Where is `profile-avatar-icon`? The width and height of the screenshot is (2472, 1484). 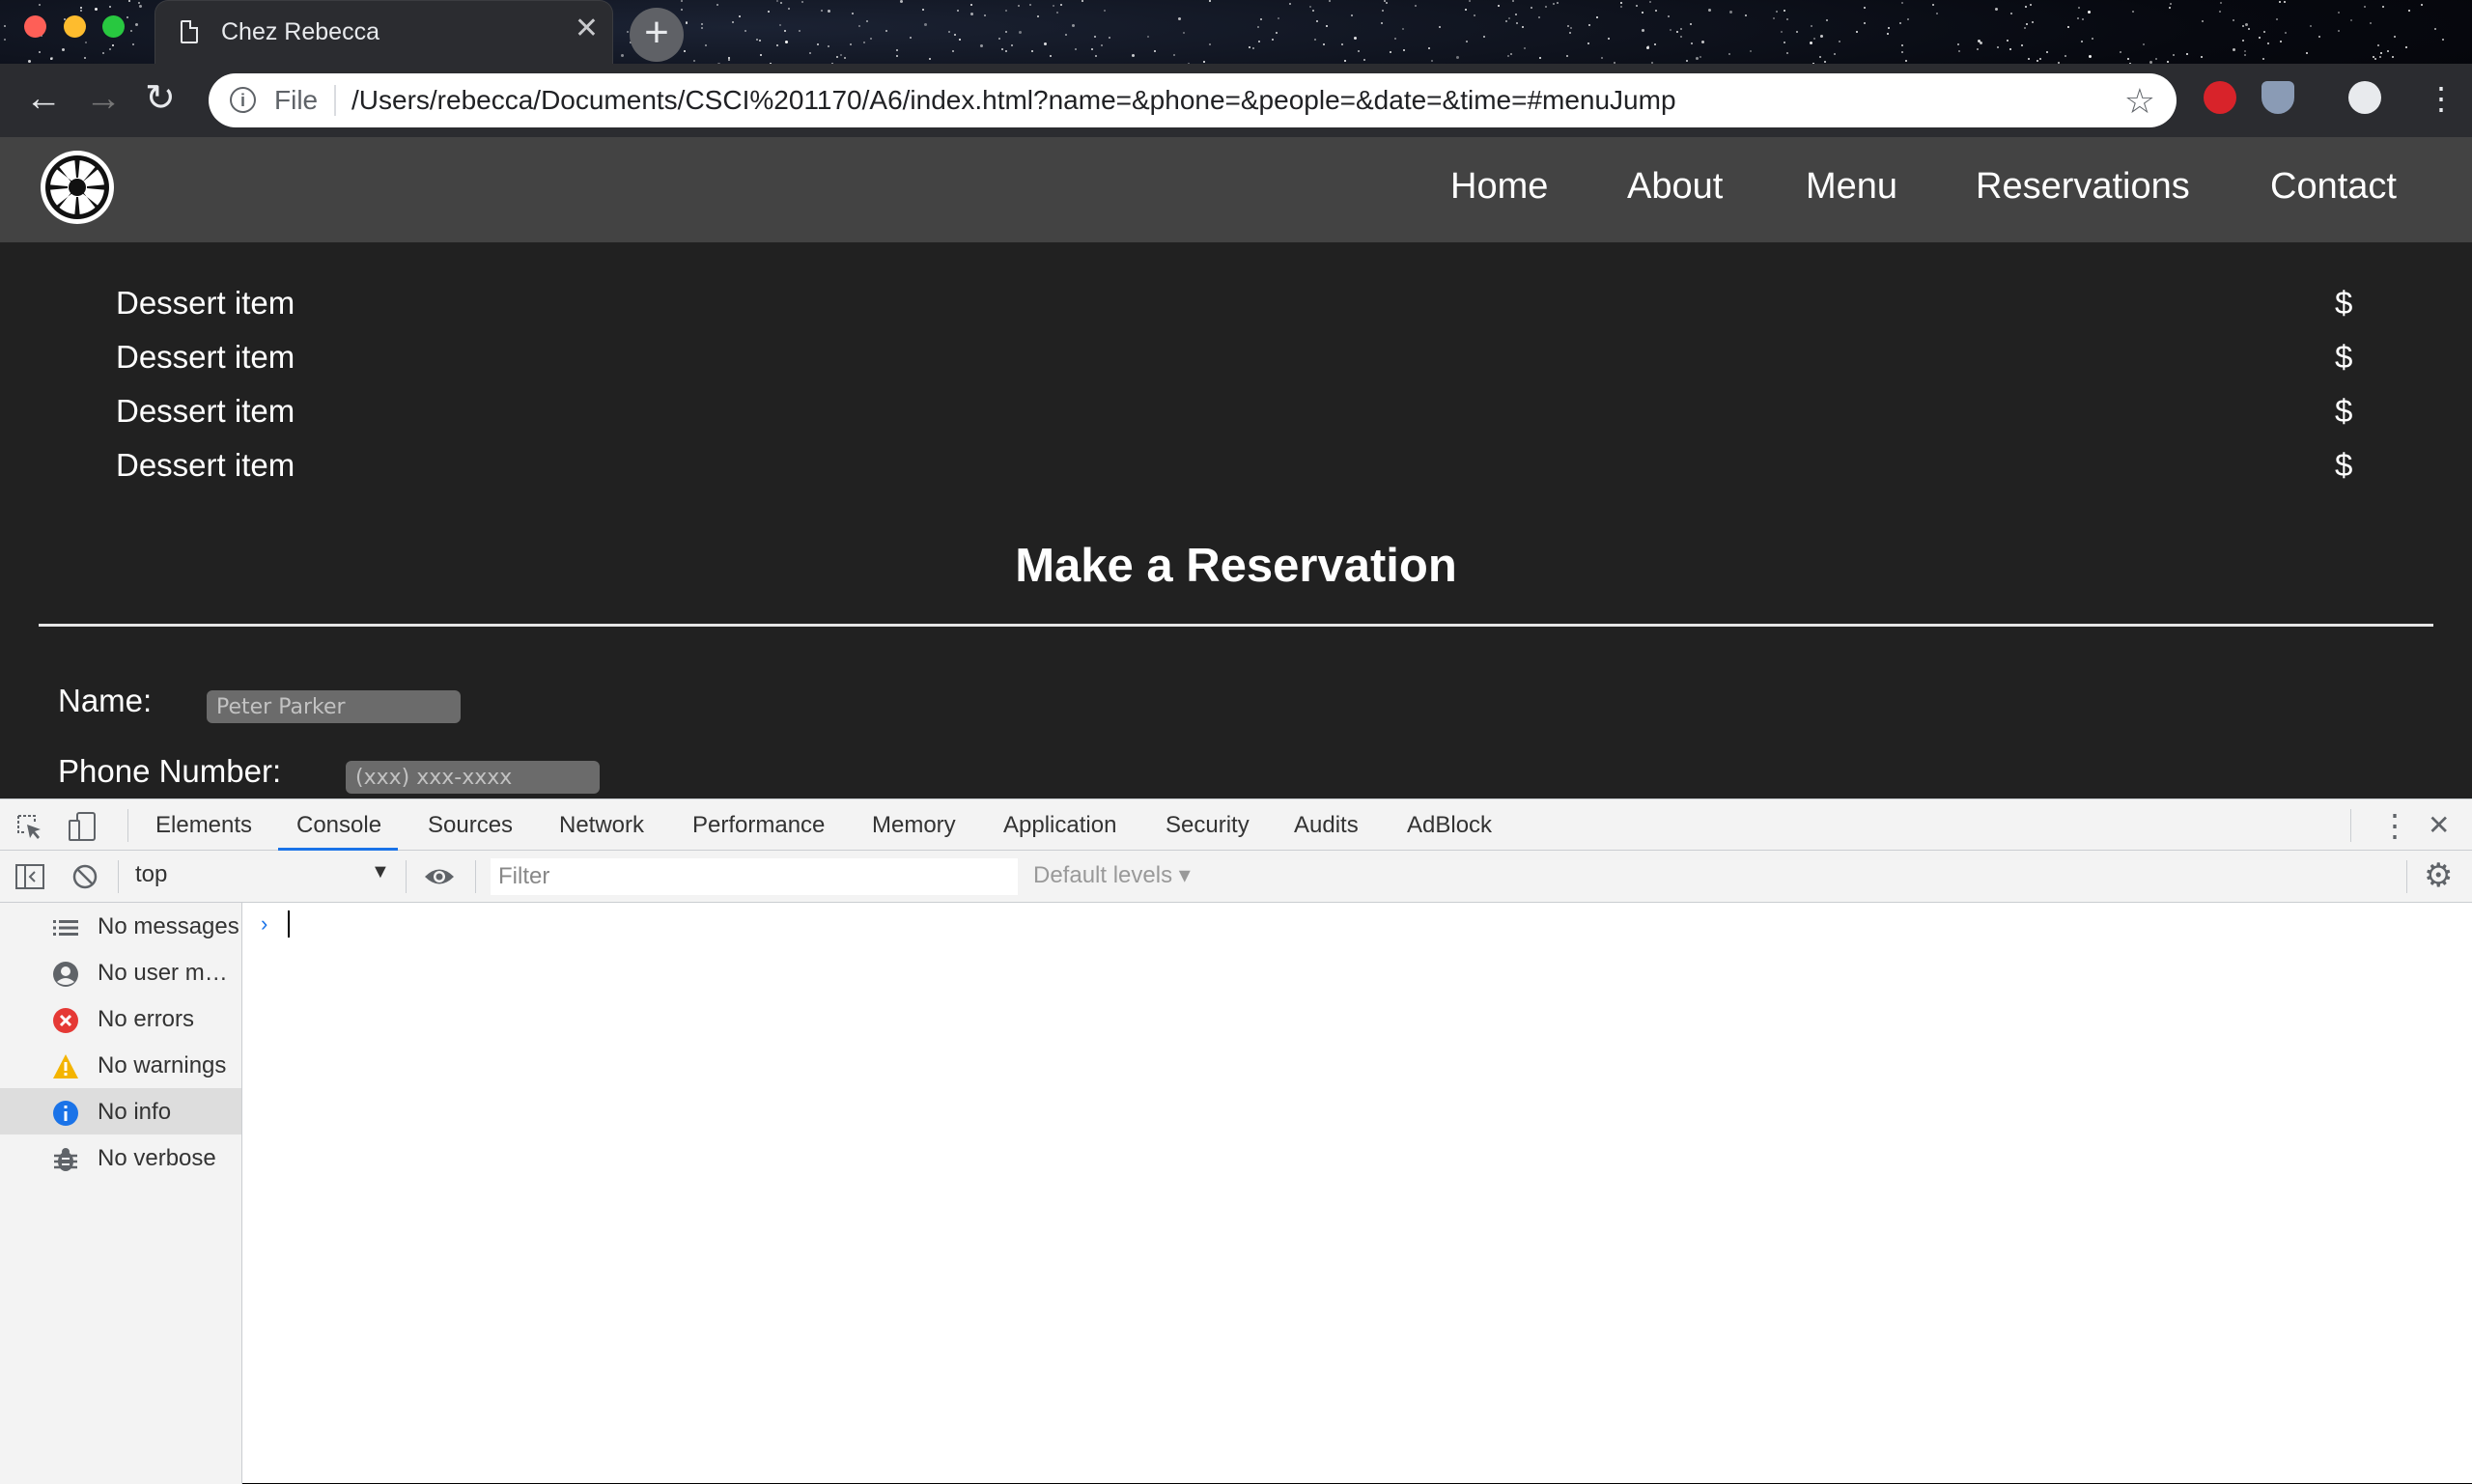 profile-avatar-icon is located at coordinates (2364, 98).